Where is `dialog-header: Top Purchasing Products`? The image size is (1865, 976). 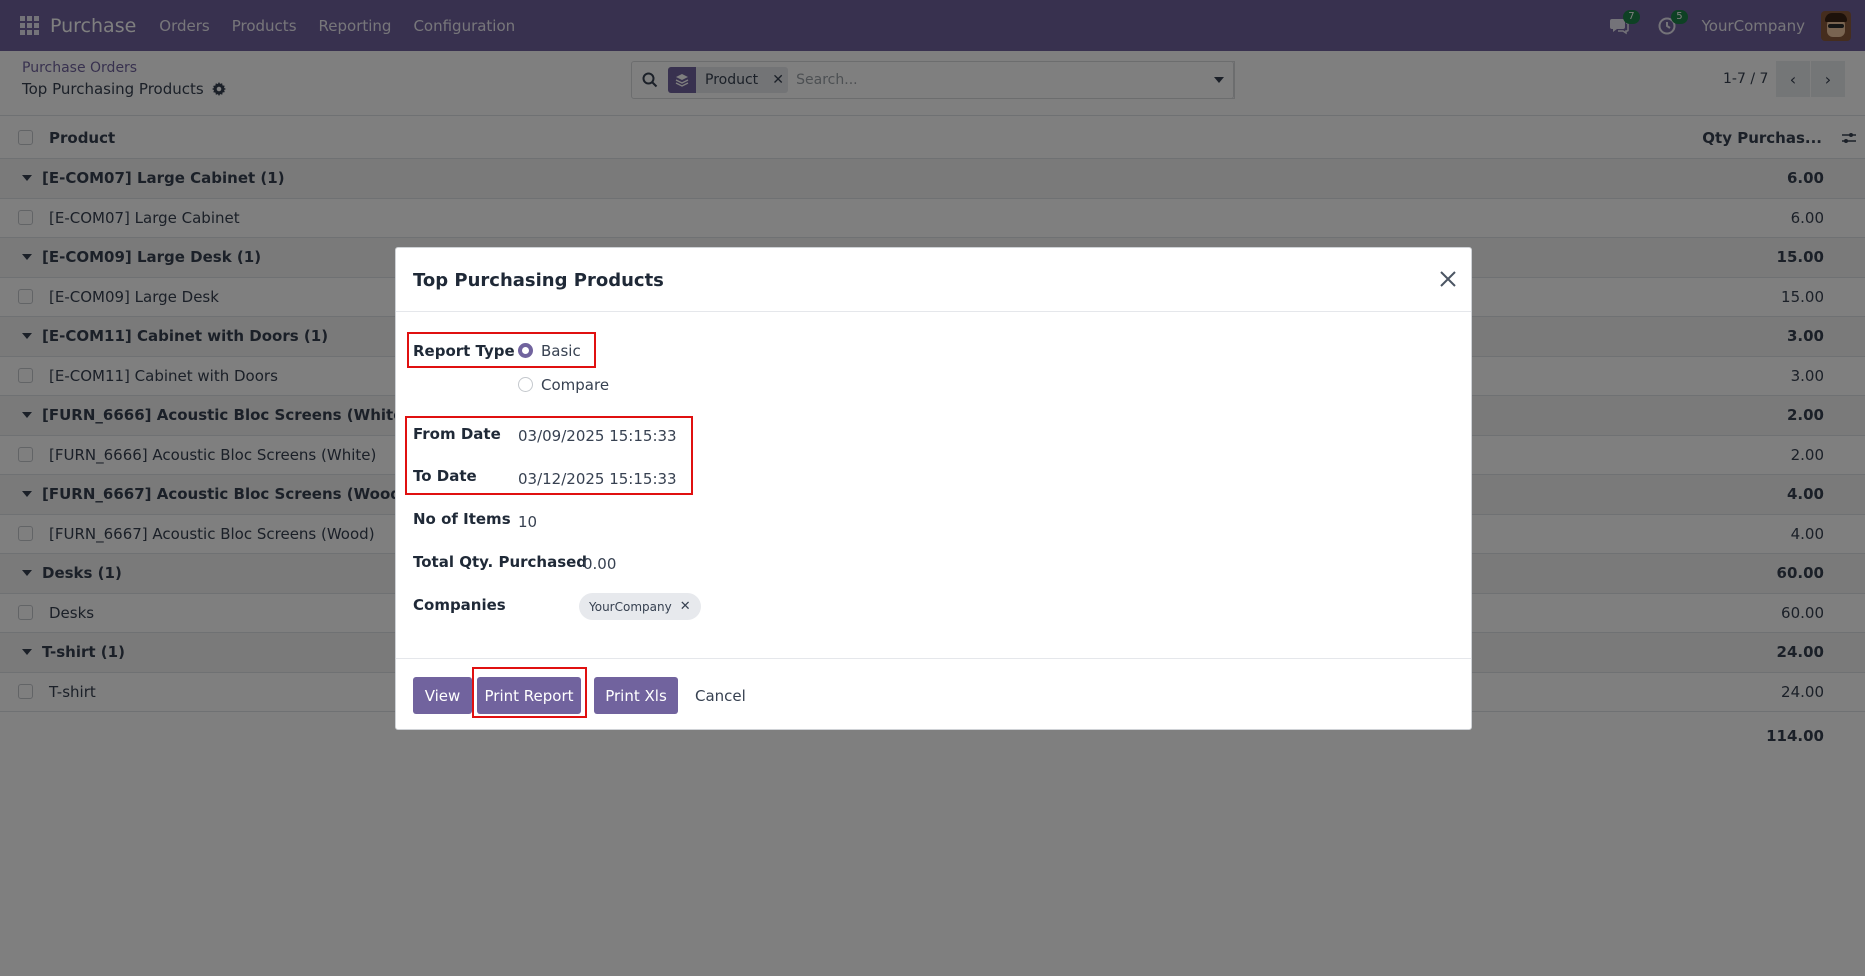
dialog-header: Top Purchasing Products is located at coordinates (933, 280).